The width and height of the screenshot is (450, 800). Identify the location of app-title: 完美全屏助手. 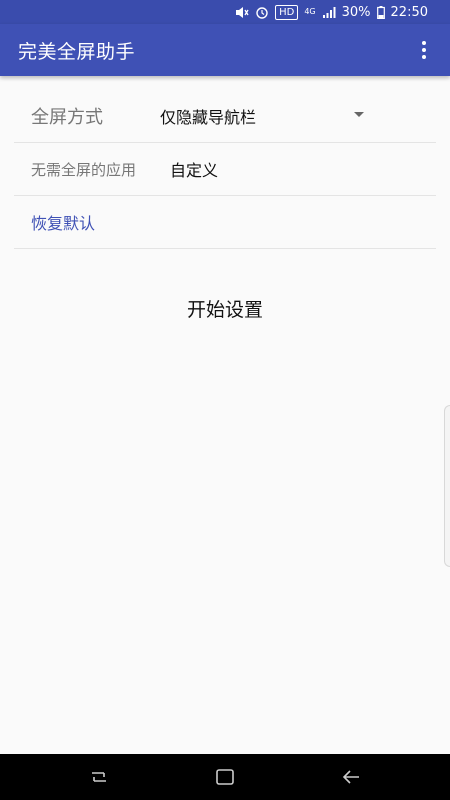
(77, 51).